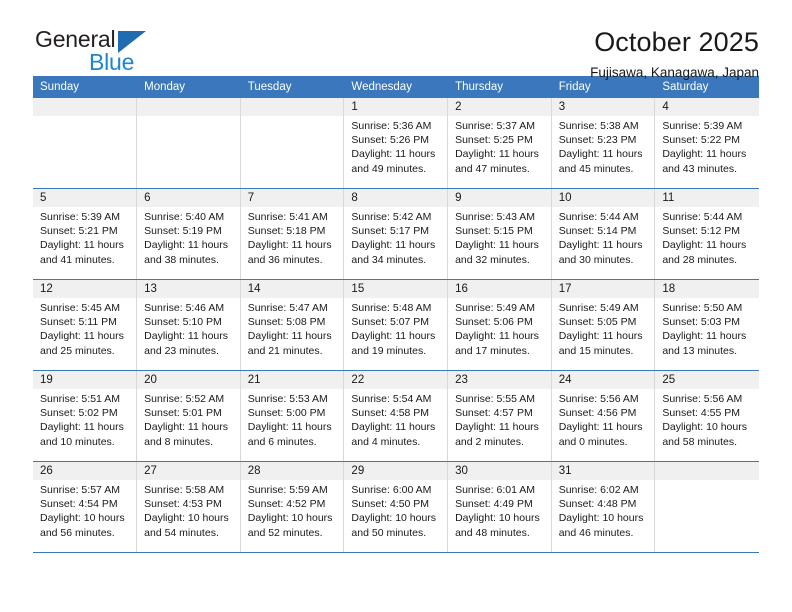  I want to click on day-number: 9, so click(499, 198).